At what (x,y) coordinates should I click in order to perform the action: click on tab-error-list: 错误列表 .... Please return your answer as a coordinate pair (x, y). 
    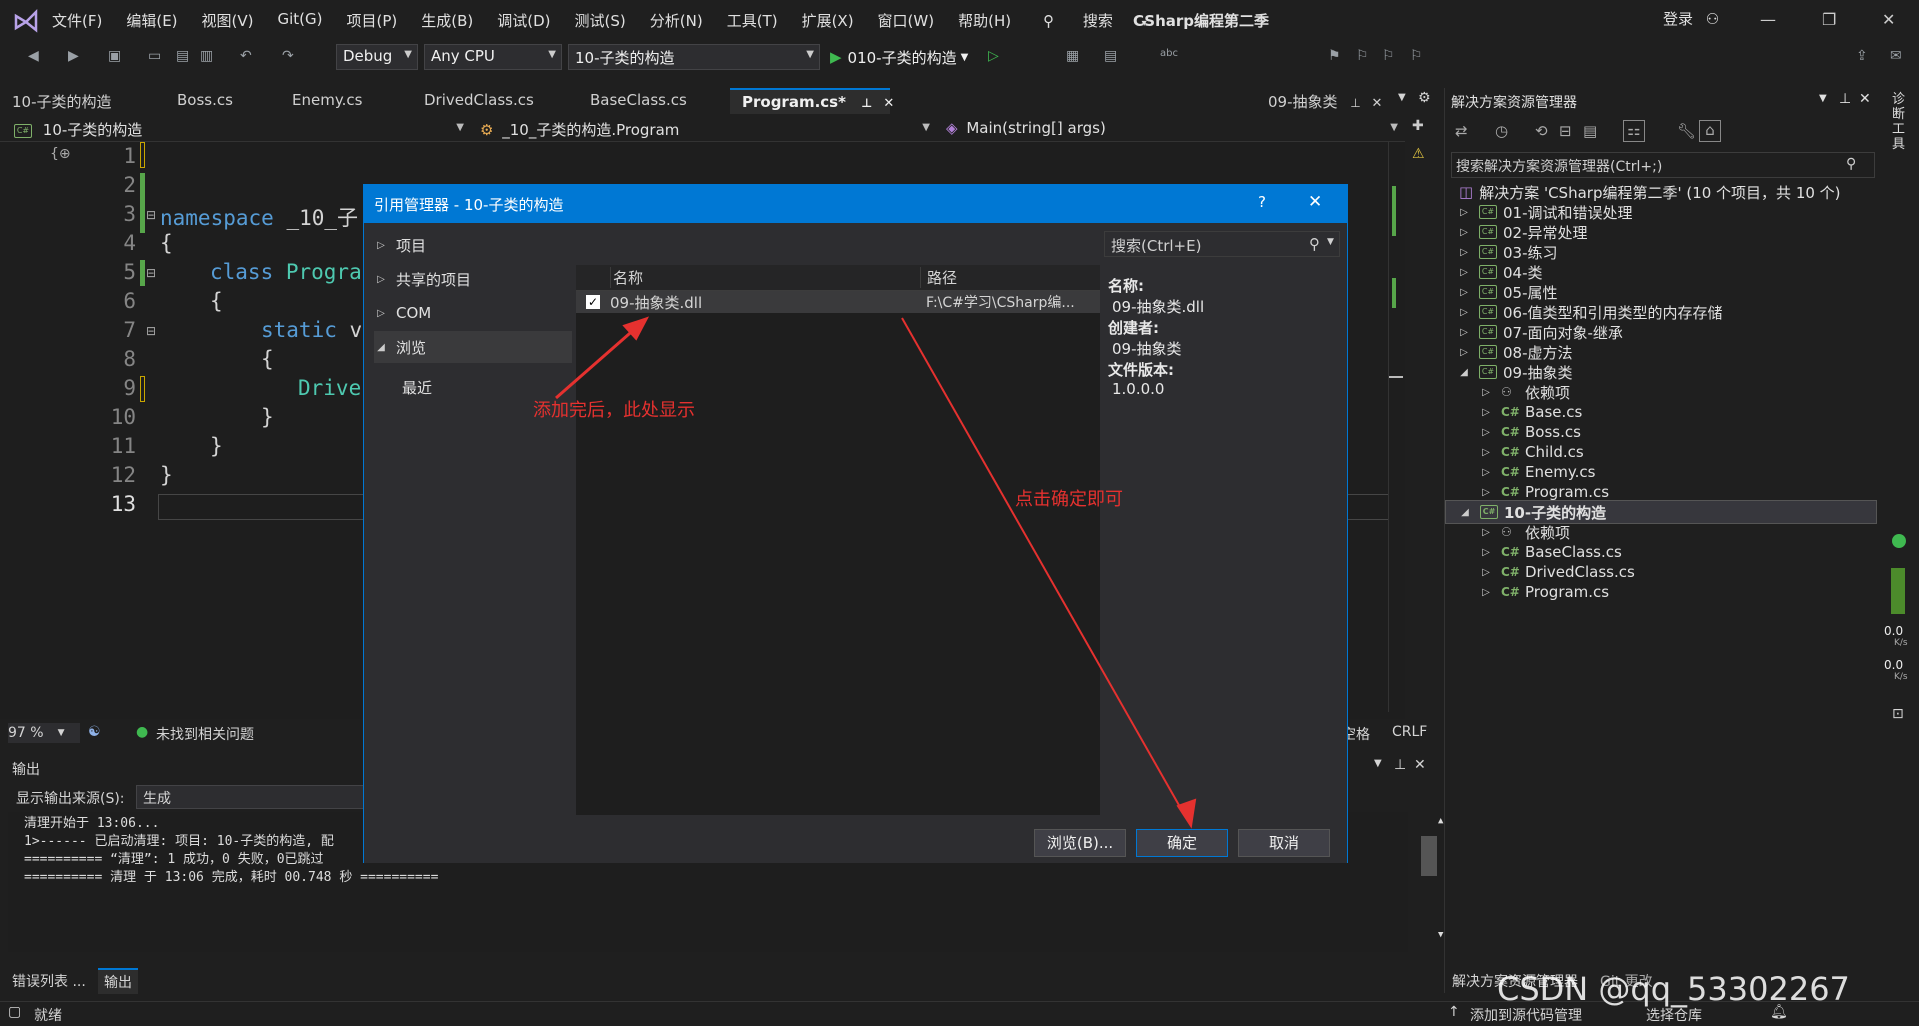
    Looking at the image, I should click on (49, 981).